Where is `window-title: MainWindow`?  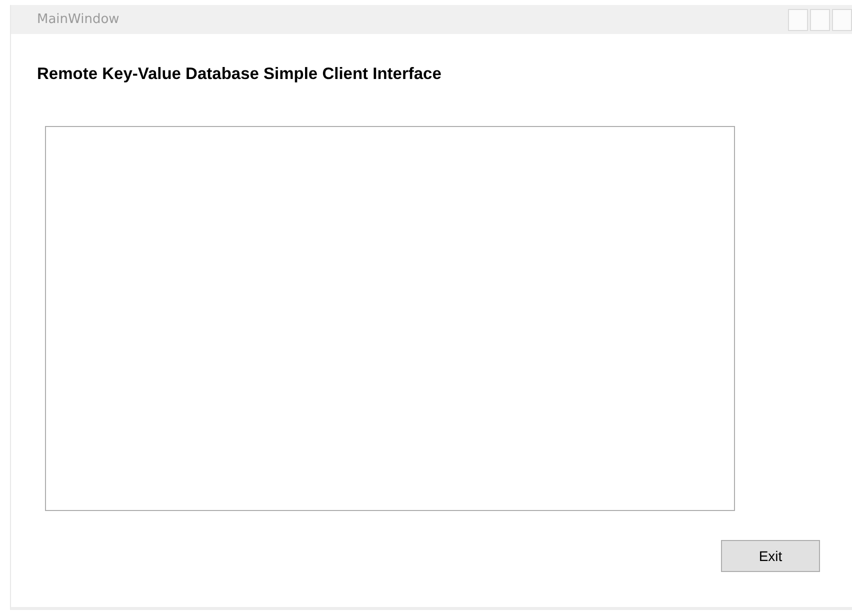
window-title: MainWindow is located at coordinates (78, 19).